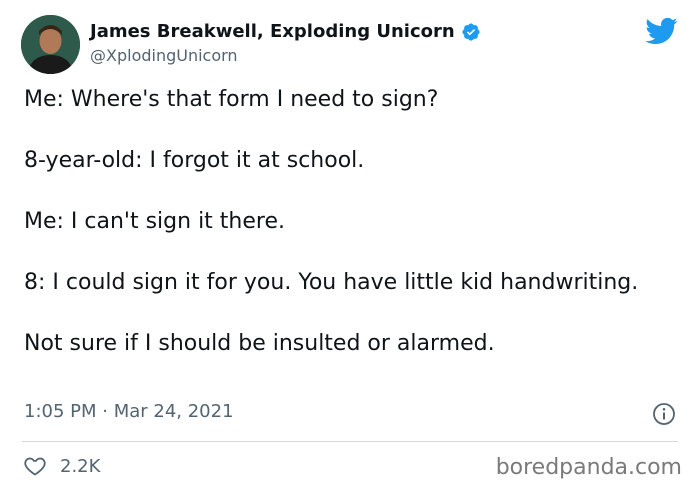  I want to click on like-count: 2.2K, so click(80, 466).